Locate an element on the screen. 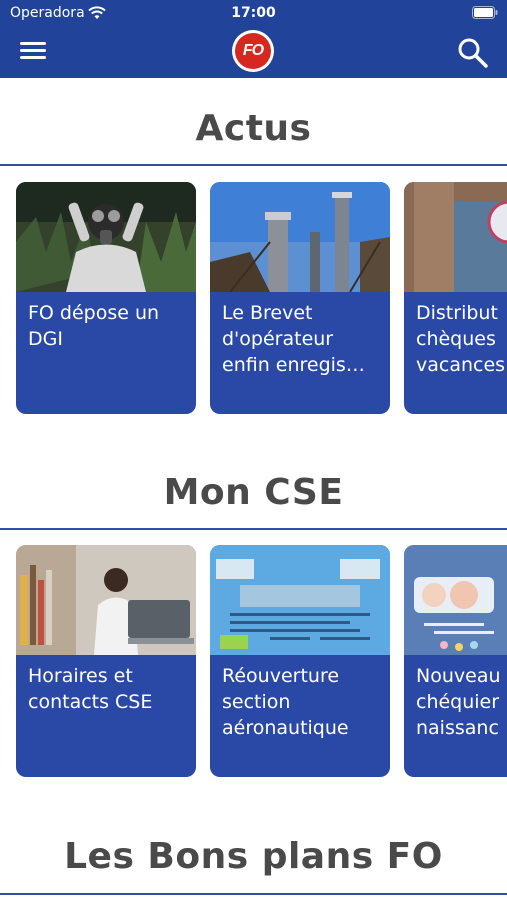 The image size is (507, 900). card-label: Distribut chèques vacances is located at coordinates (461, 339).